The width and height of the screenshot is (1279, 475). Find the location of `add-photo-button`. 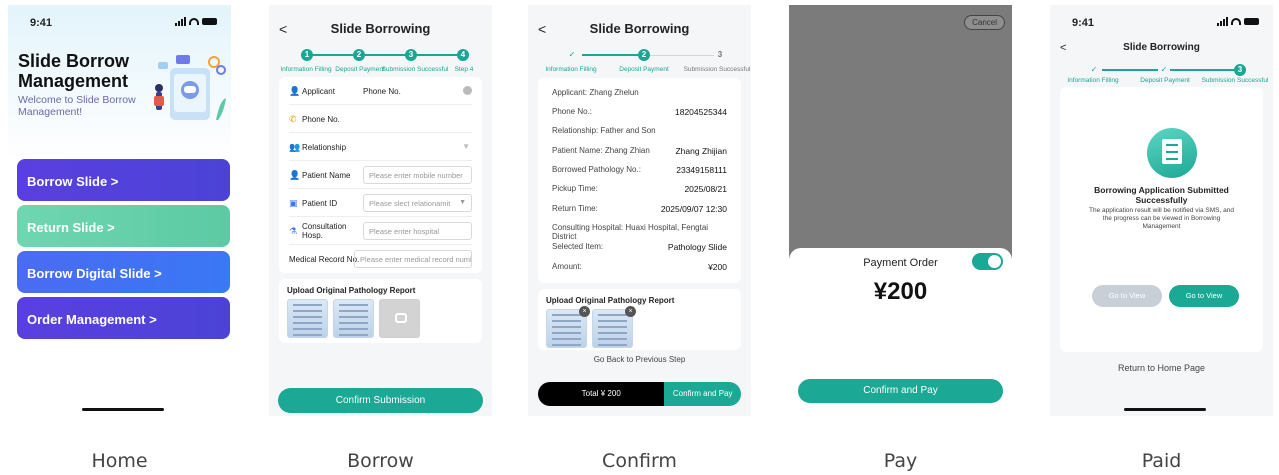

add-photo-button is located at coordinates (399, 318).